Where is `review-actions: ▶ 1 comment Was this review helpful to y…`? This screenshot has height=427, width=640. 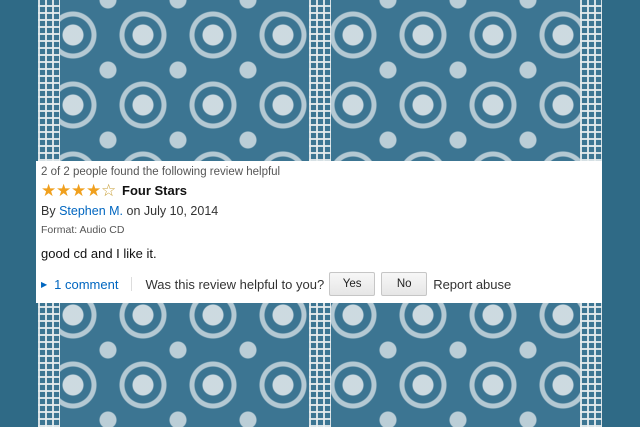 review-actions: ▶ 1 comment Was this review helpful to y… is located at coordinates (321, 284).